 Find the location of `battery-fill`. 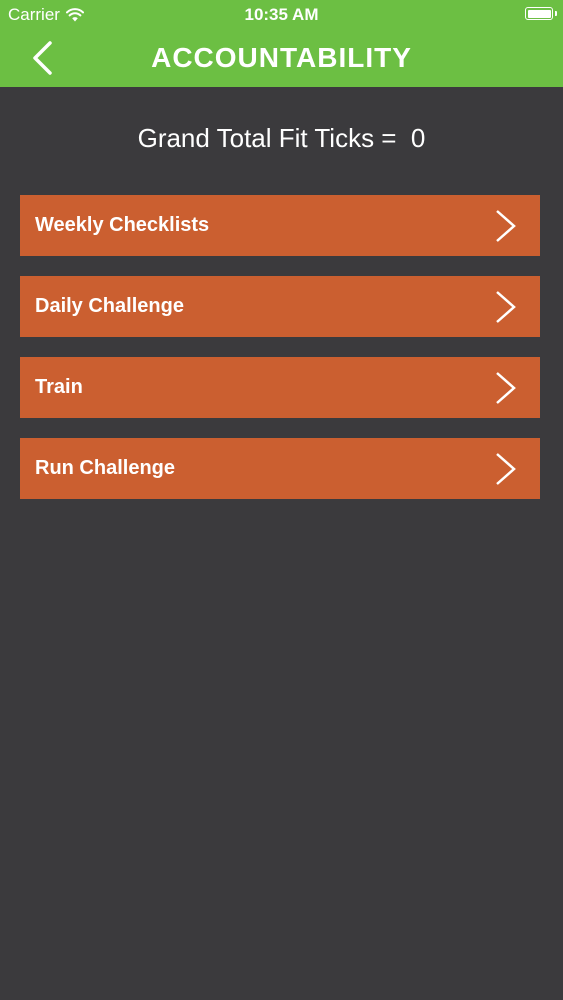

battery-fill is located at coordinates (539, 13).